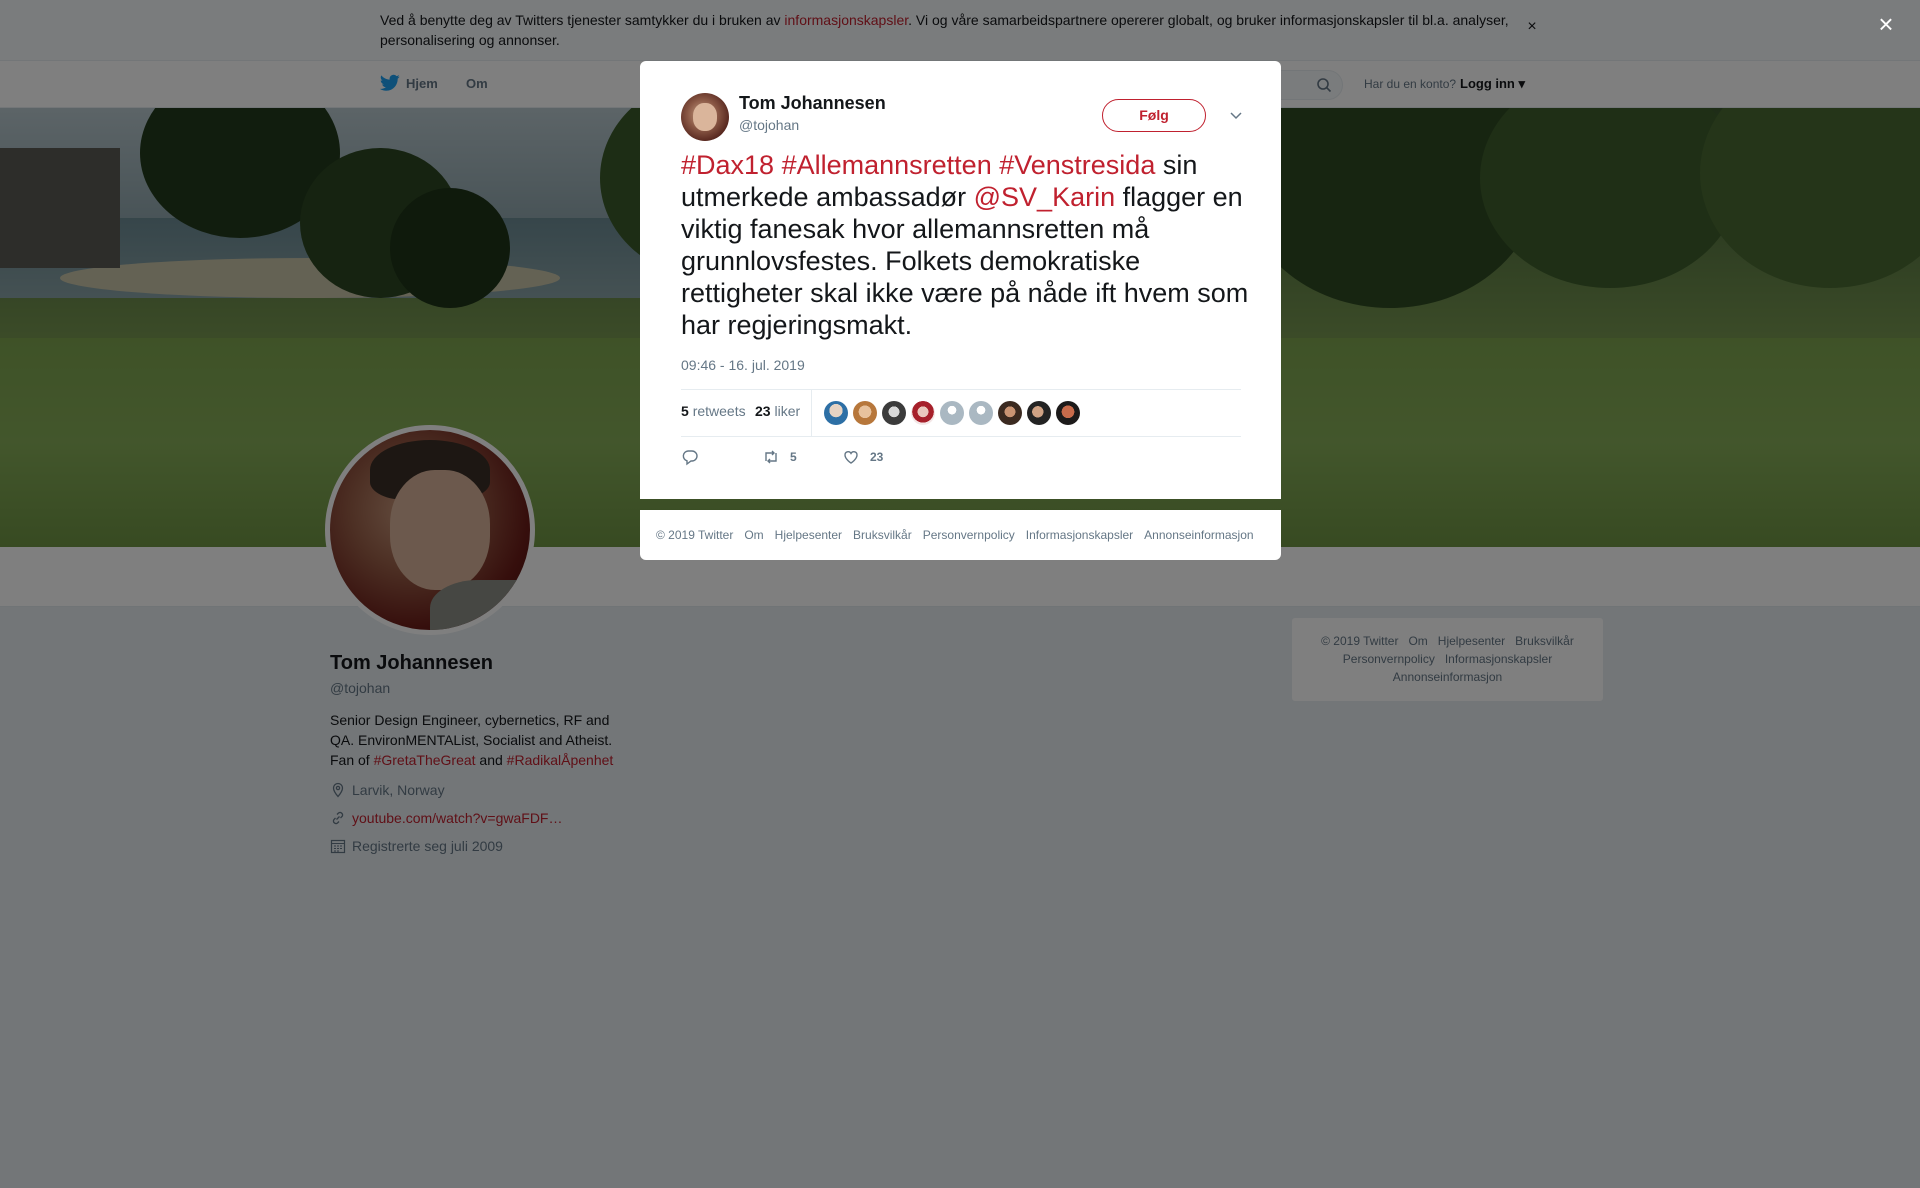  What do you see at coordinates (808, 535) in the screenshot?
I see `footer-link: Hjelpesenter` at bounding box center [808, 535].